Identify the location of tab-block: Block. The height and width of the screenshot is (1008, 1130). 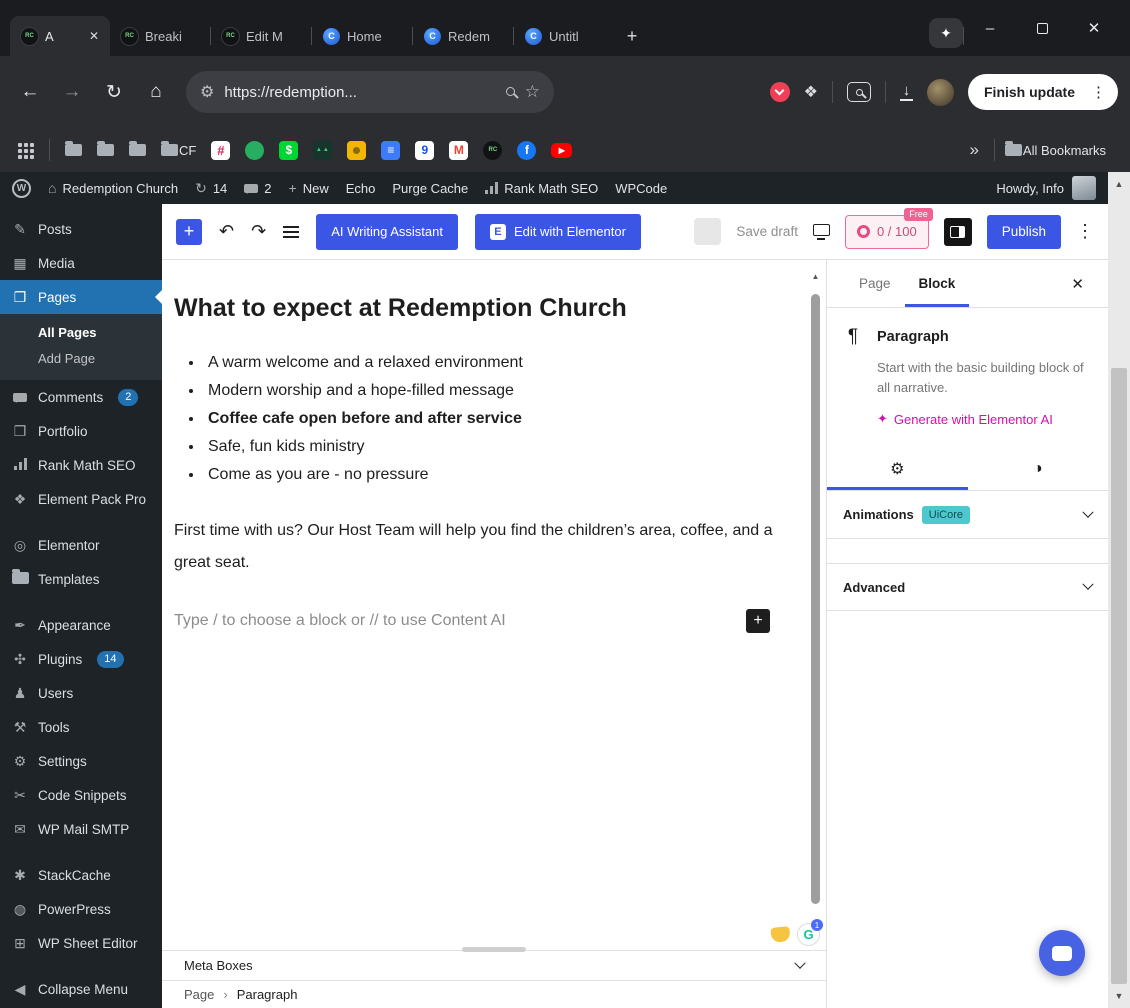
(937, 283).